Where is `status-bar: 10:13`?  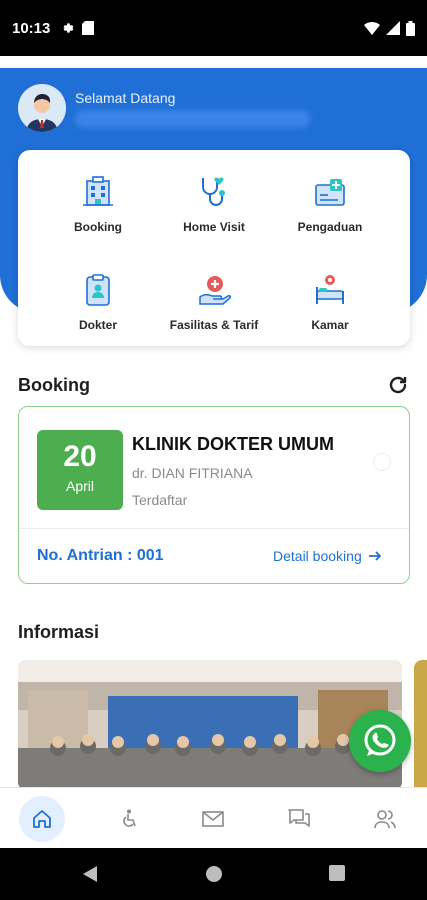
status-bar: 10:13 is located at coordinates (213, 28).